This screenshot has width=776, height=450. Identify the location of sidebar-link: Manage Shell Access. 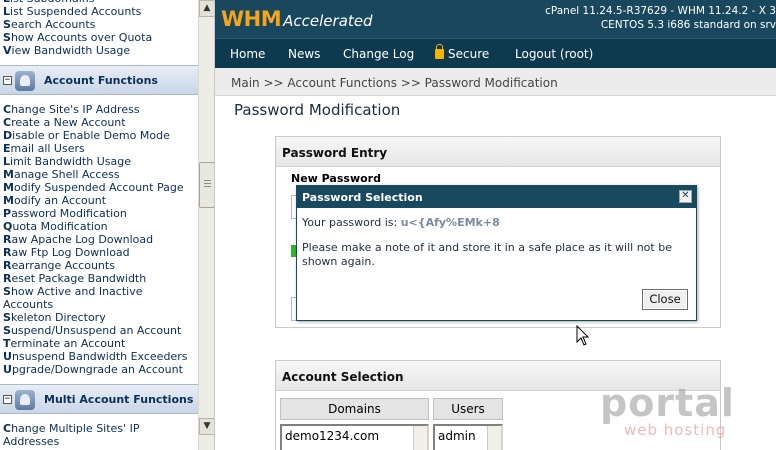
(99, 174).